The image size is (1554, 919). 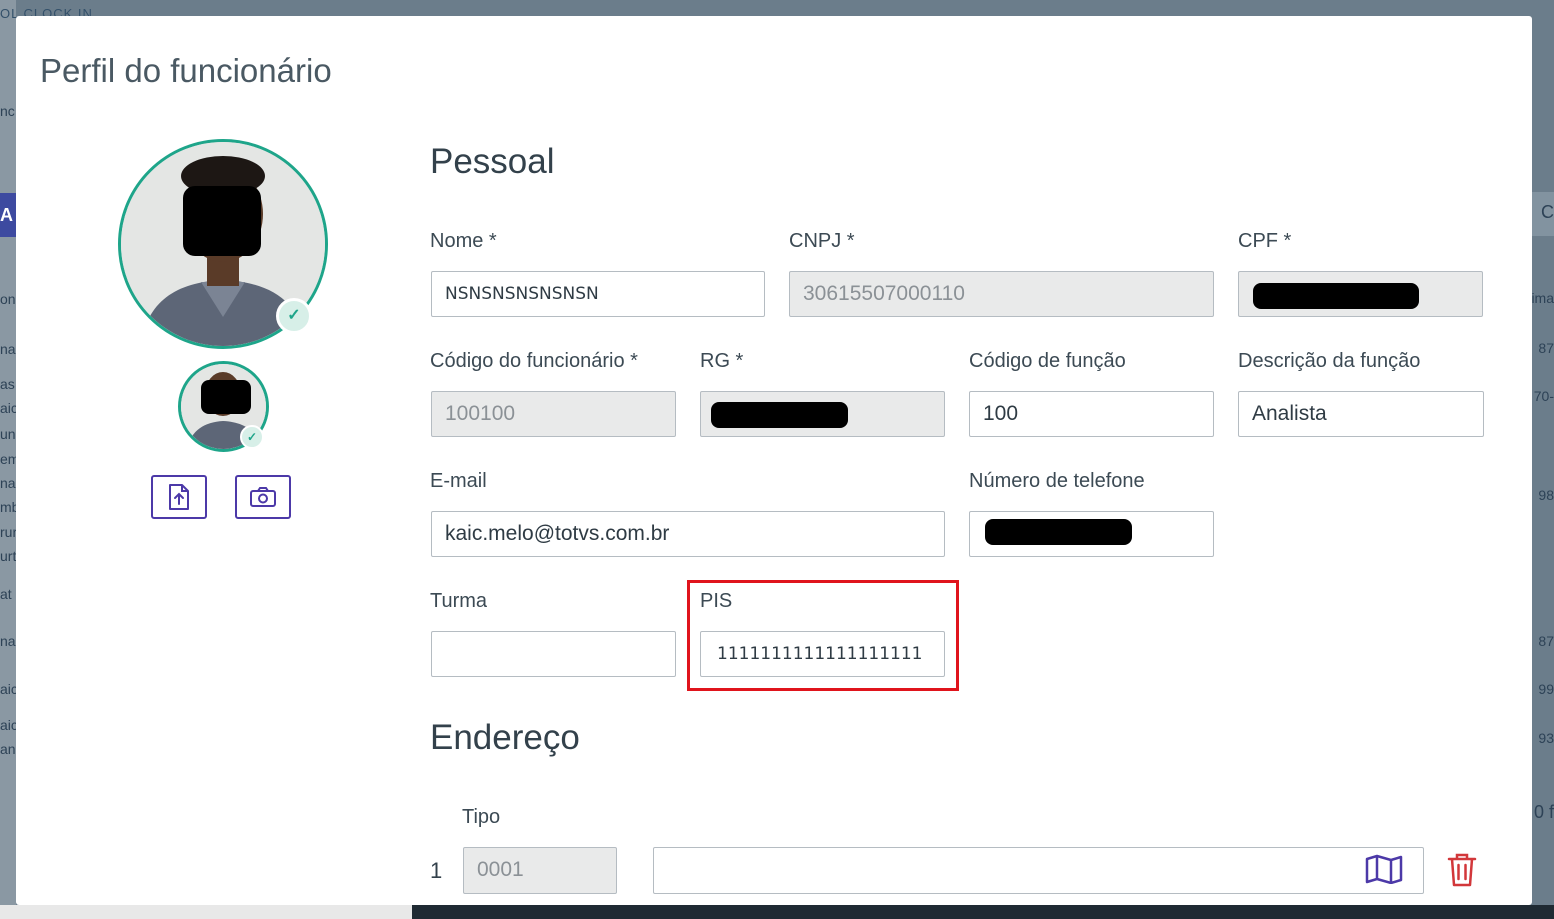 I want to click on upload-photo-button, so click(x=179, y=497).